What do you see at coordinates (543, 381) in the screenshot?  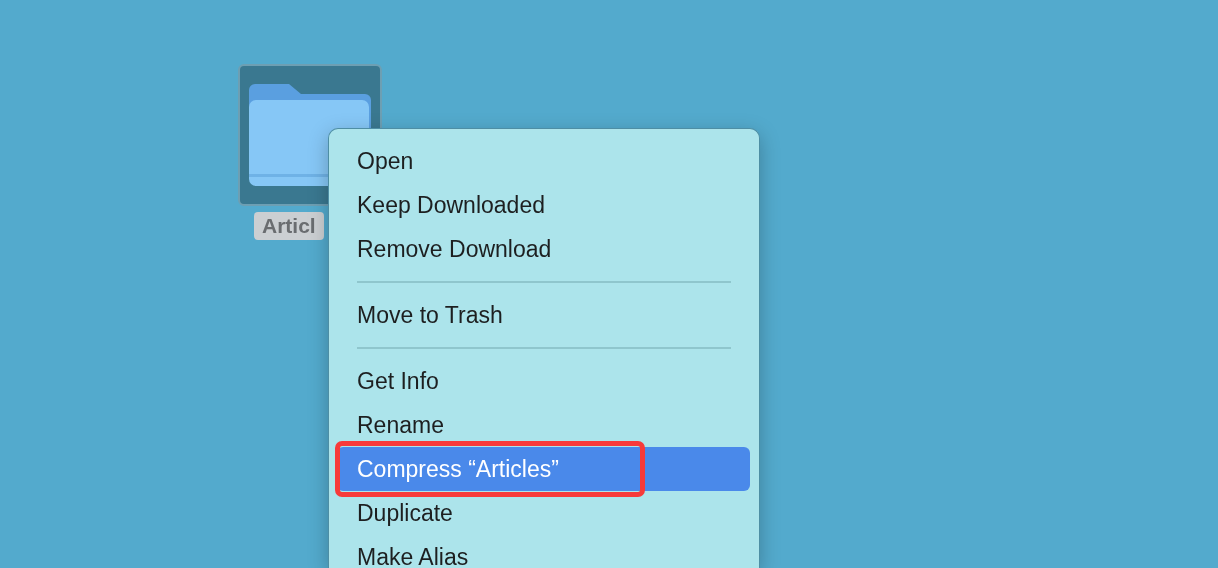 I see `menu-item: Get Info` at bounding box center [543, 381].